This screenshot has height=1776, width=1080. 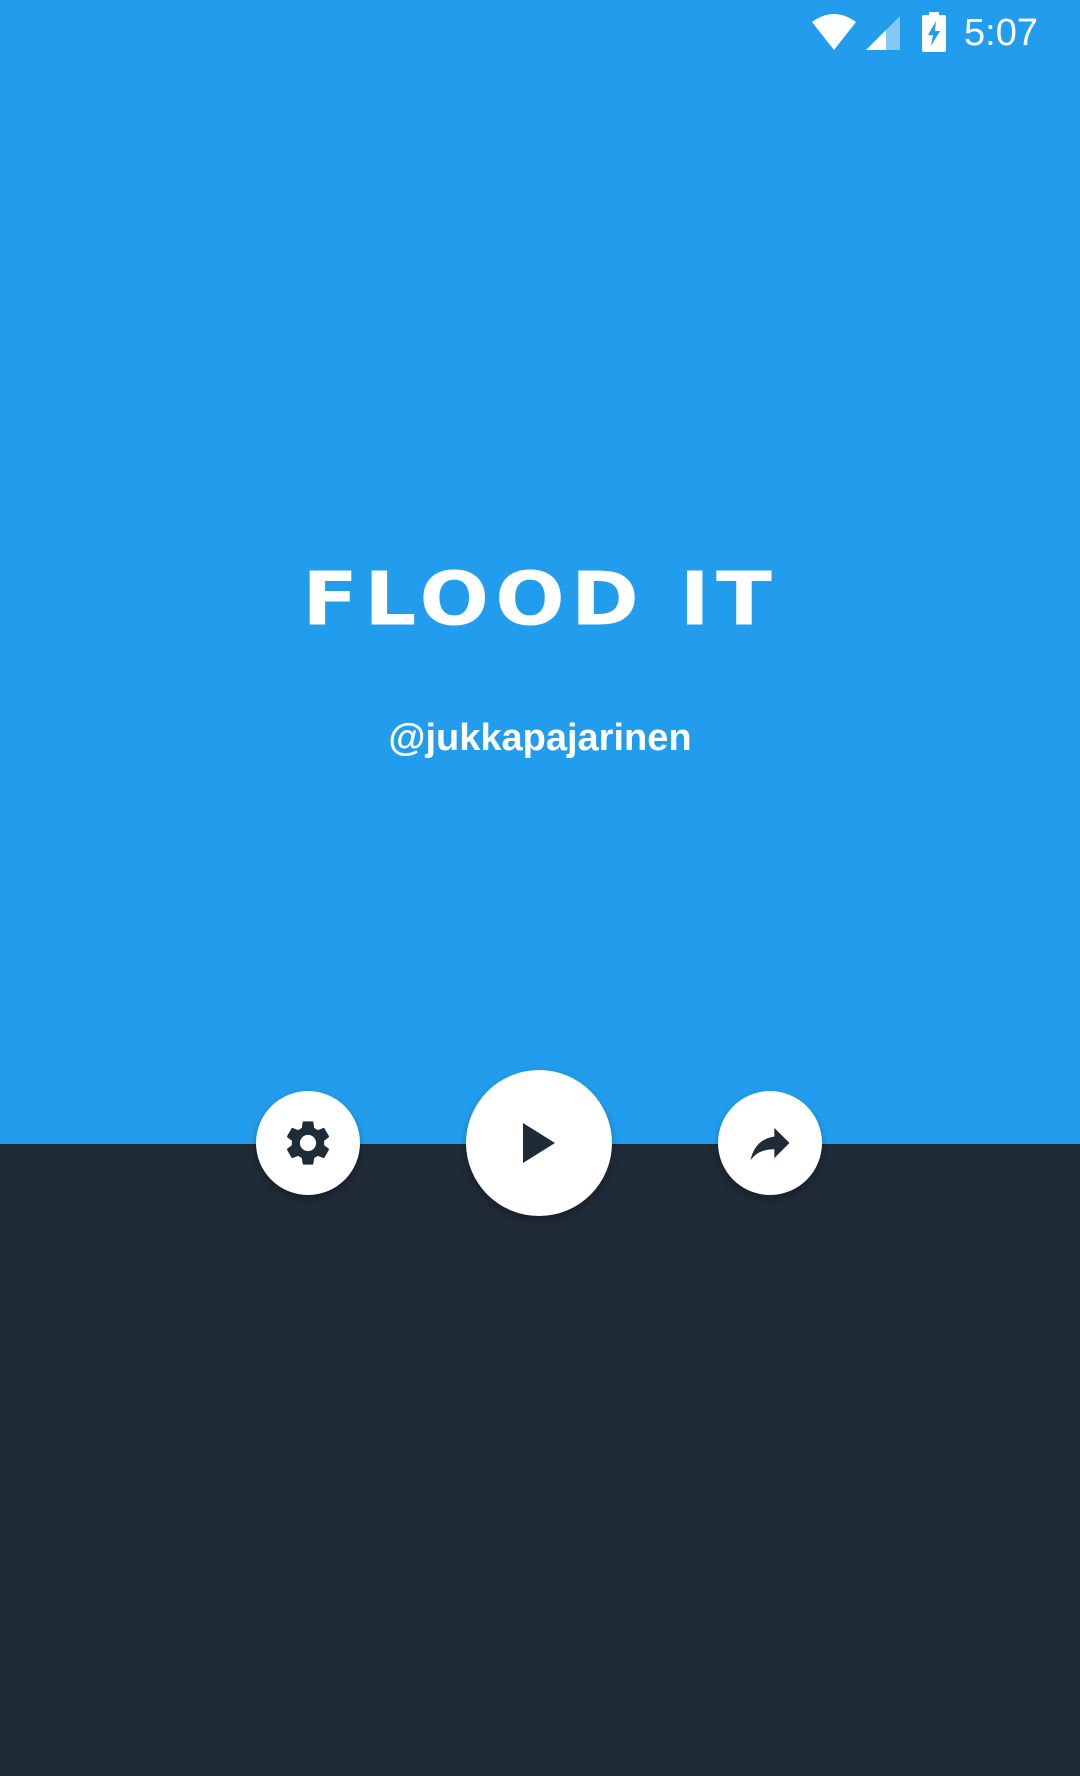 I want to click on share-button, so click(x=770, y=1143).